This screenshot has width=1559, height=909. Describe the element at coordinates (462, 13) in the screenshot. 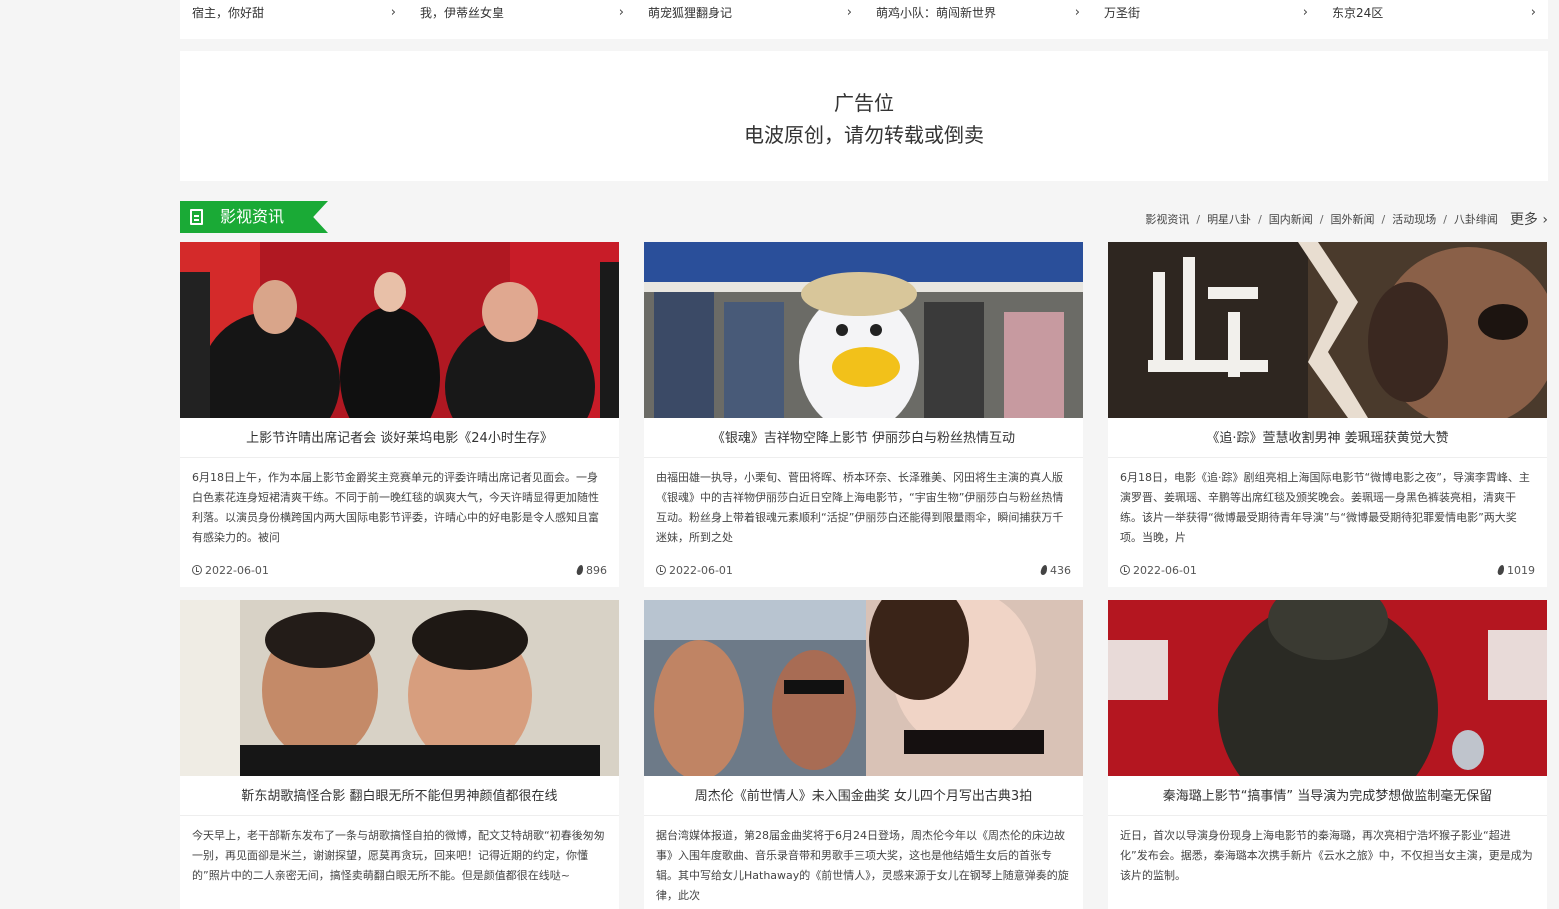

I see `top-link-label: 我，伊蒂丝女皇` at that location.